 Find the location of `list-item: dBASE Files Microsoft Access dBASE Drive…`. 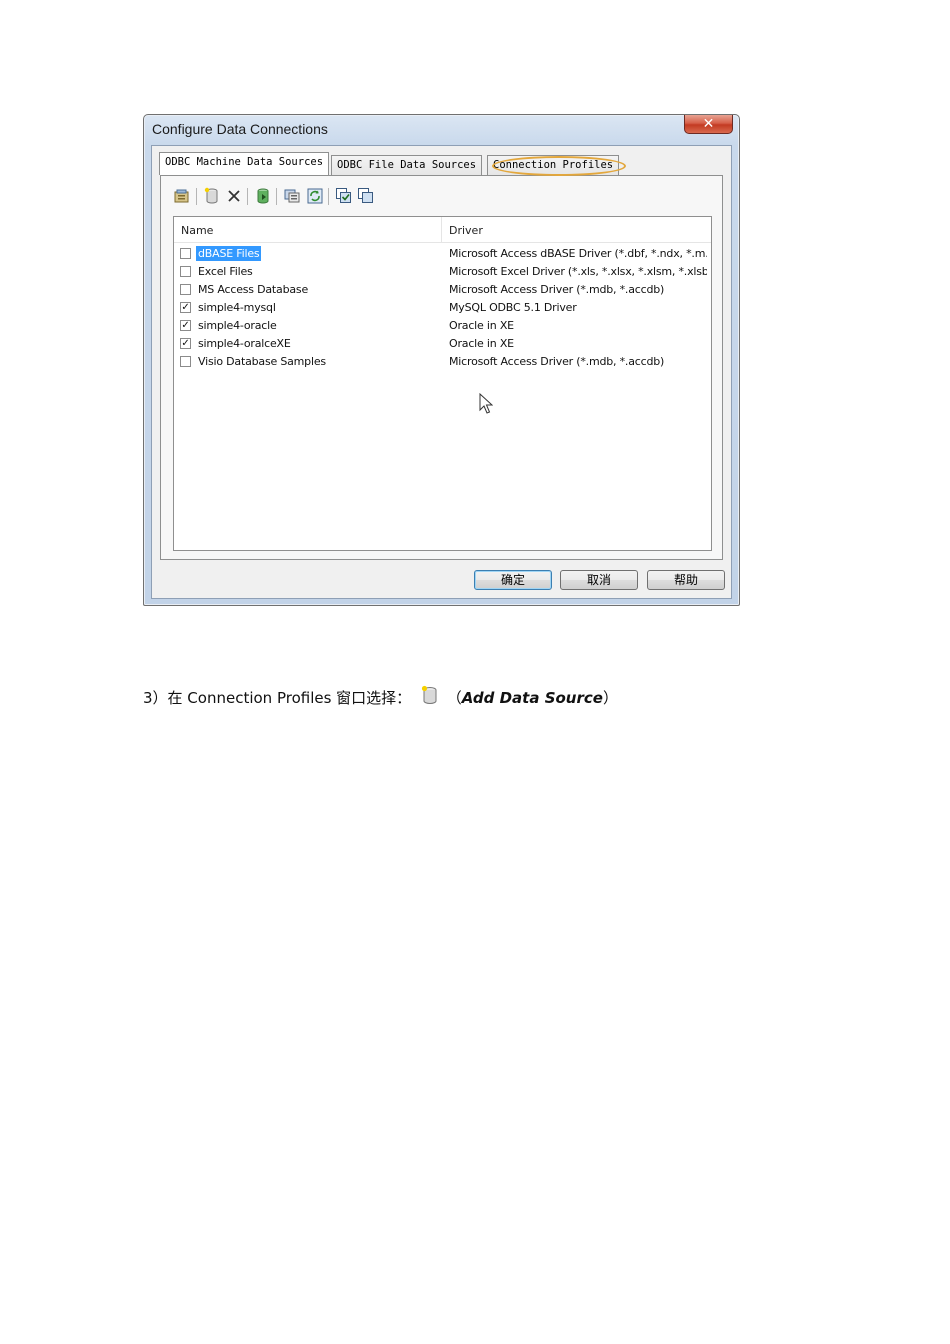

list-item: dBASE Files Microsoft Access dBASE Drive… is located at coordinates (442, 254).